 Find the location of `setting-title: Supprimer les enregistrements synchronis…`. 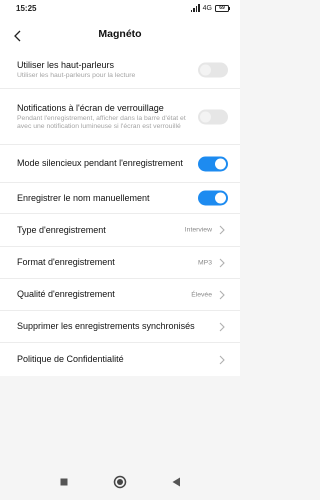

setting-title: Supprimer les enregistrements synchronis… is located at coordinates (106, 326).